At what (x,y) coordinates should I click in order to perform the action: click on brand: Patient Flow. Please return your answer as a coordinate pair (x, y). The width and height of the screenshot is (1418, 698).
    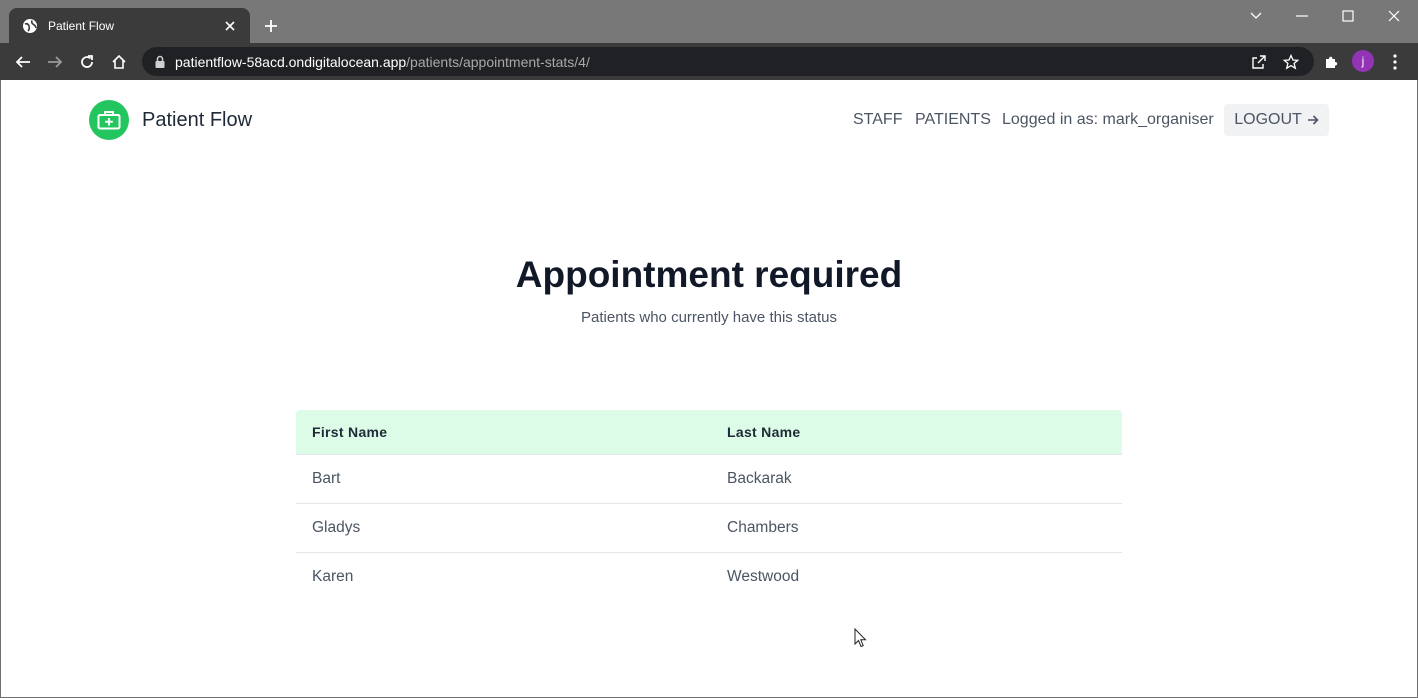
    Looking at the image, I should click on (170, 120).